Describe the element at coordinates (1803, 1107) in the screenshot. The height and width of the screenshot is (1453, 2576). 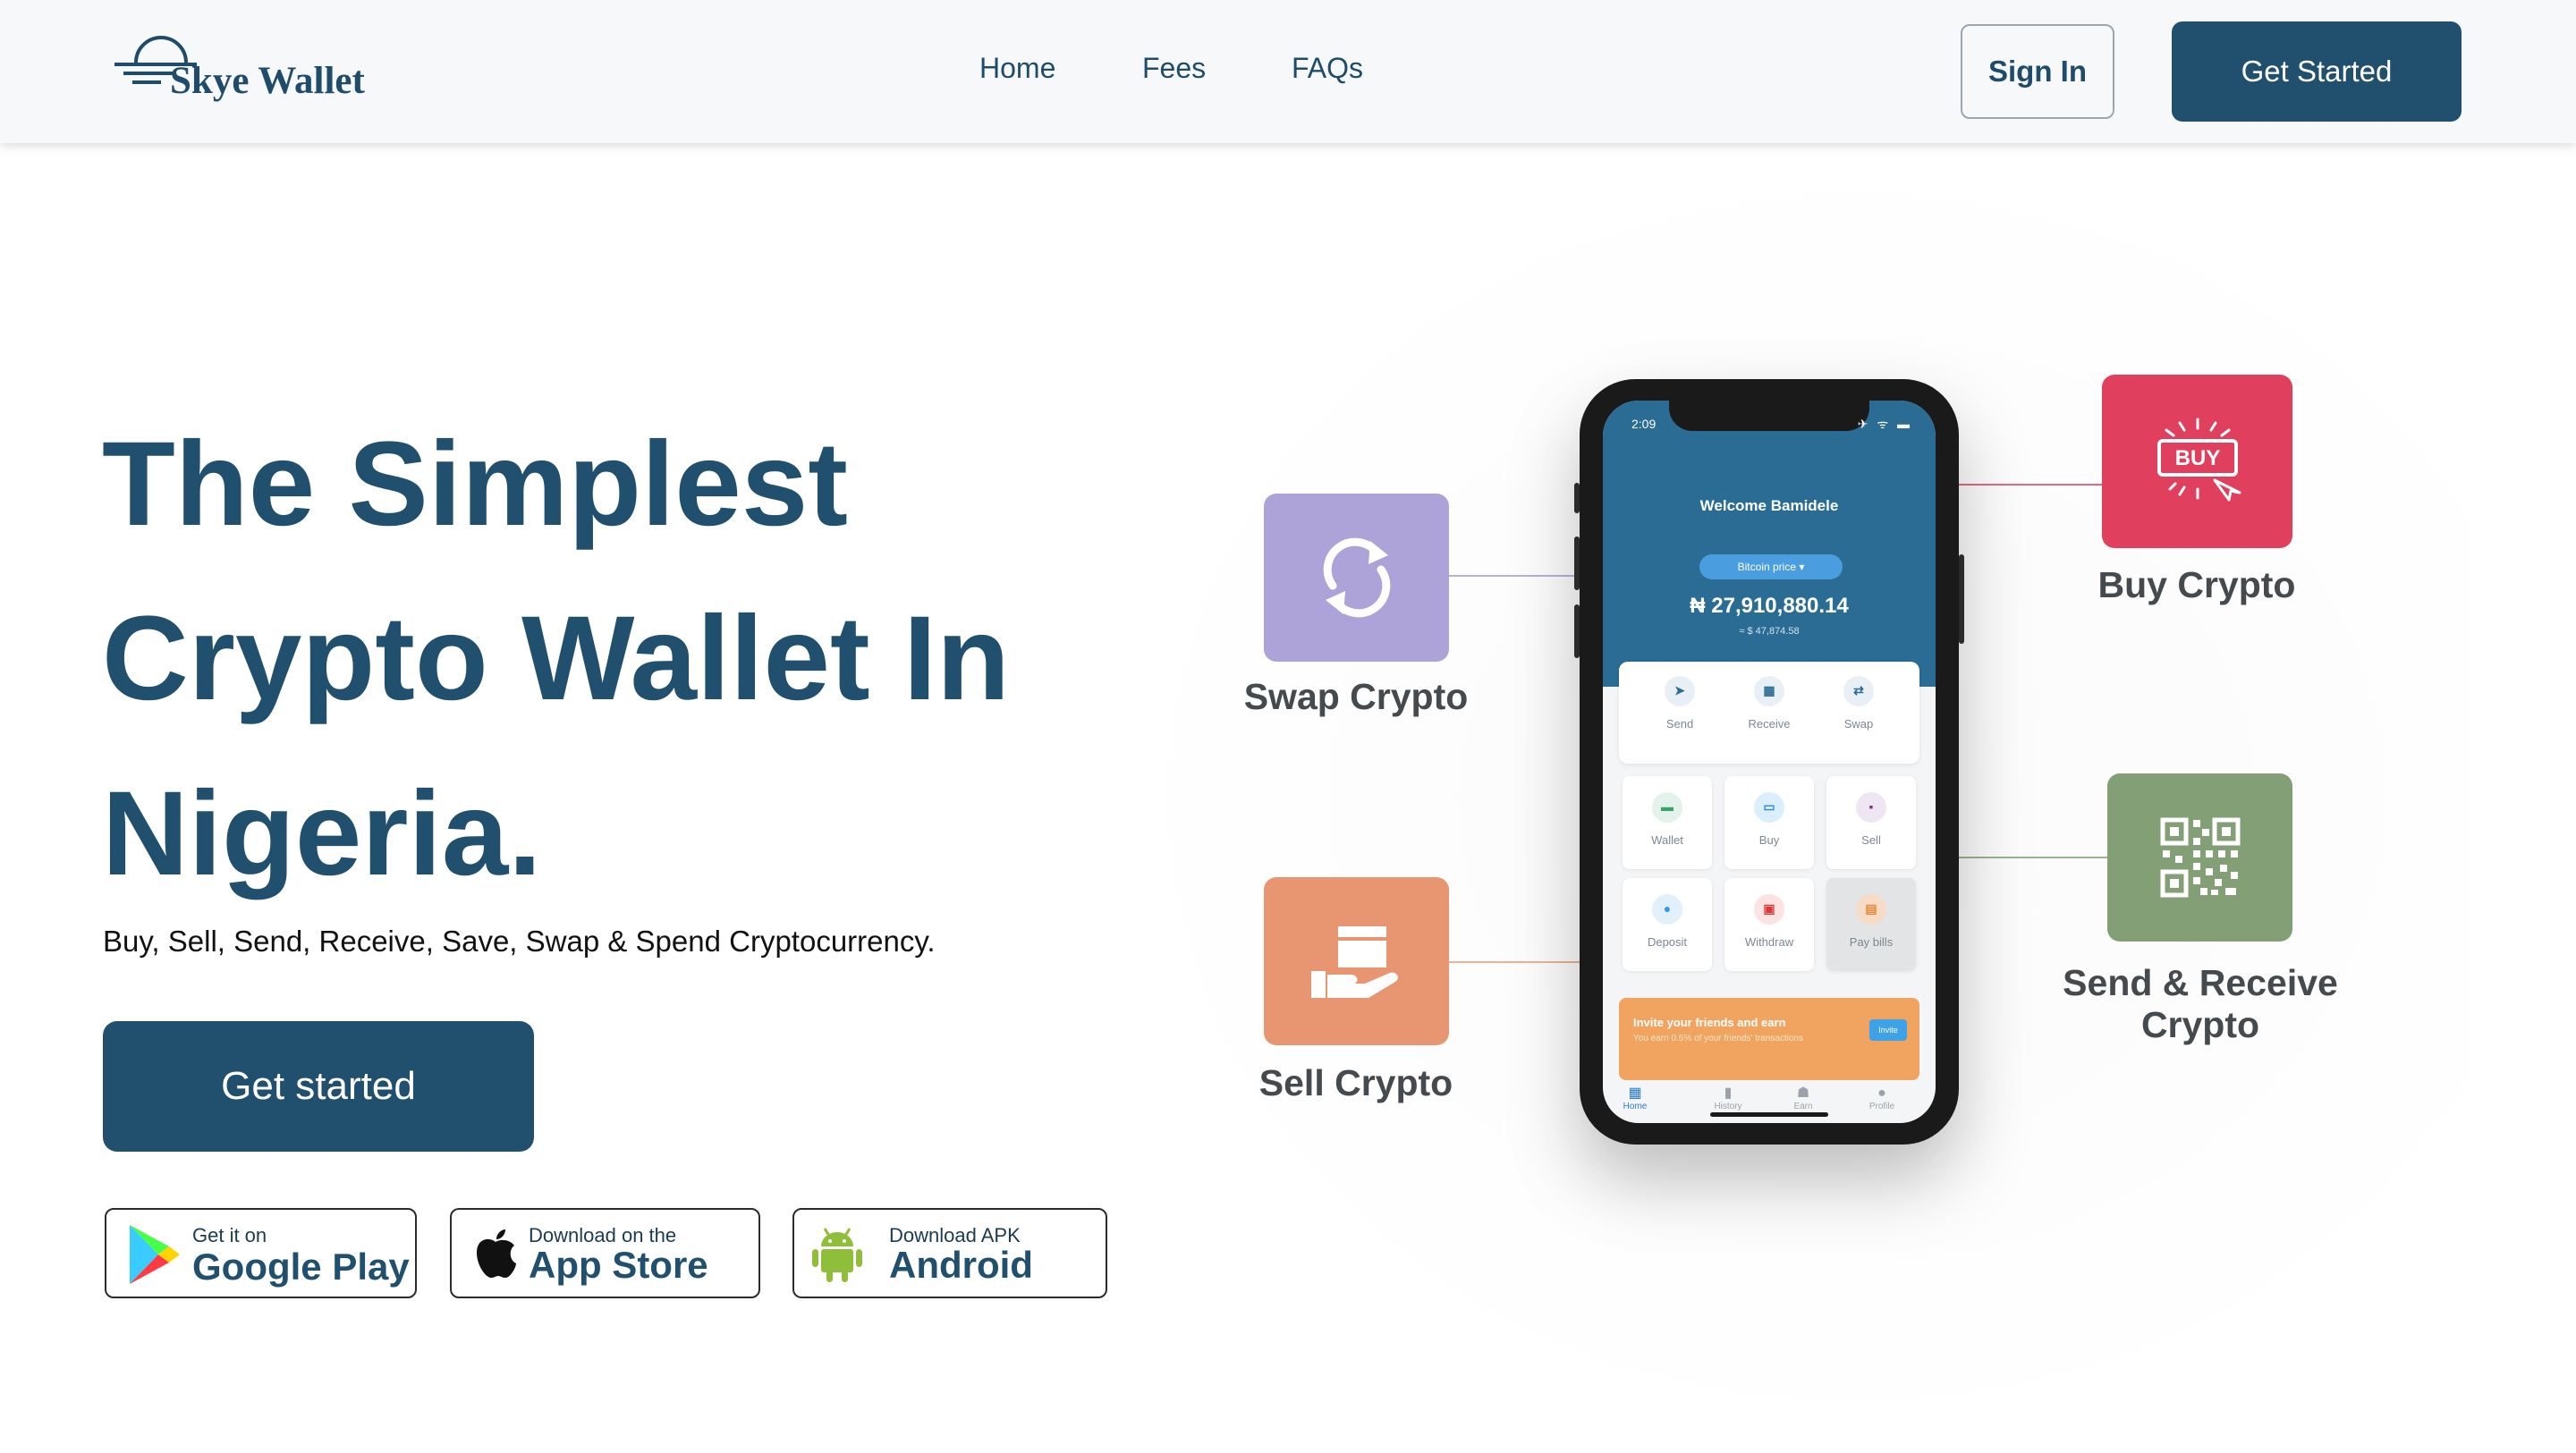
I see `tab-earn-label: Earn` at that location.